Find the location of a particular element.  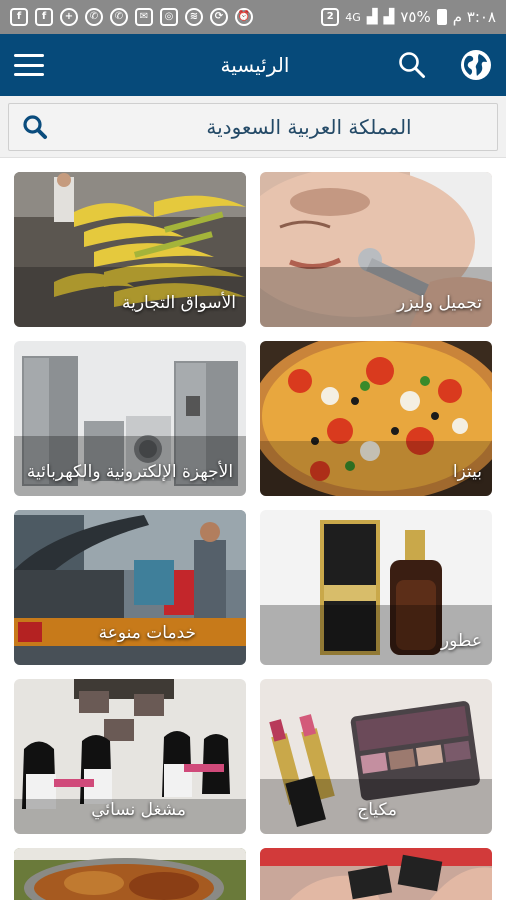

location-search-field: المملكة العربية السعودية is located at coordinates (253, 127).